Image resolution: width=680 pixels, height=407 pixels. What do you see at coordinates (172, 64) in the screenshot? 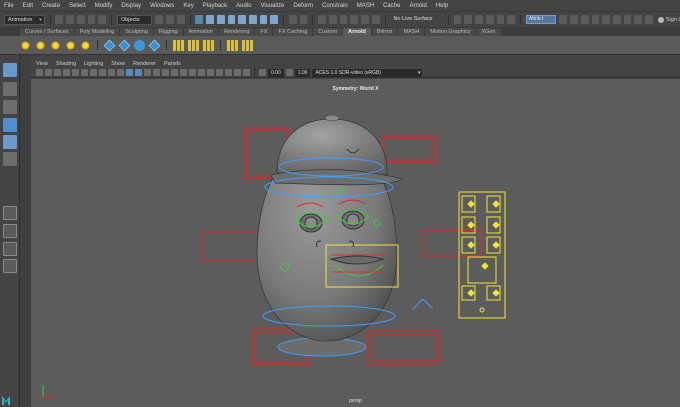
I see `viewport-menu-panels: Panels` at bounding box center [172, 64].